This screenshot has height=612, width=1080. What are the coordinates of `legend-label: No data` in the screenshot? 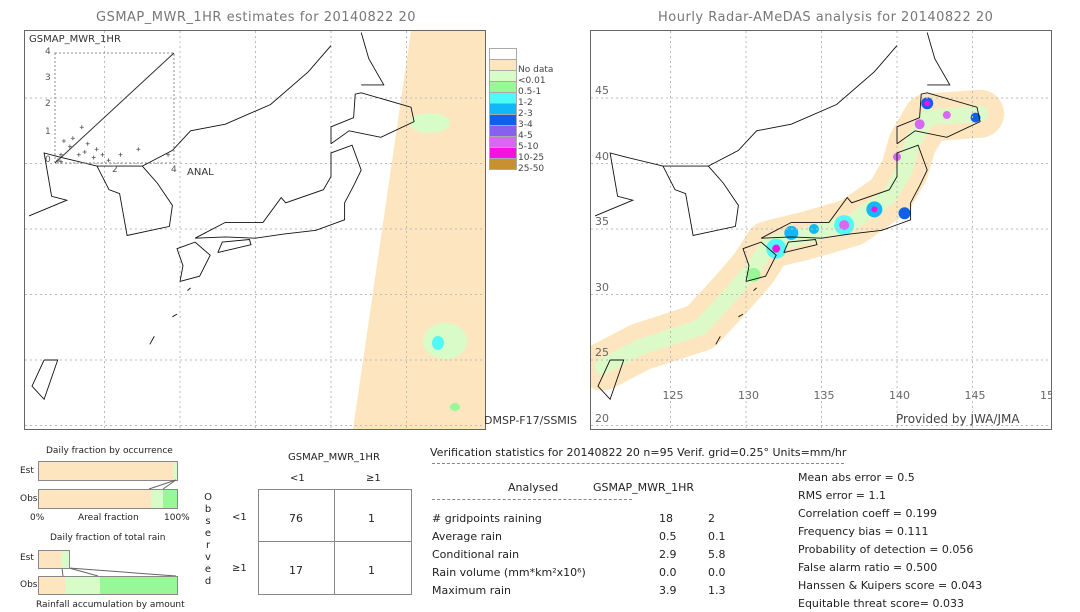 It's located at (536, 70).